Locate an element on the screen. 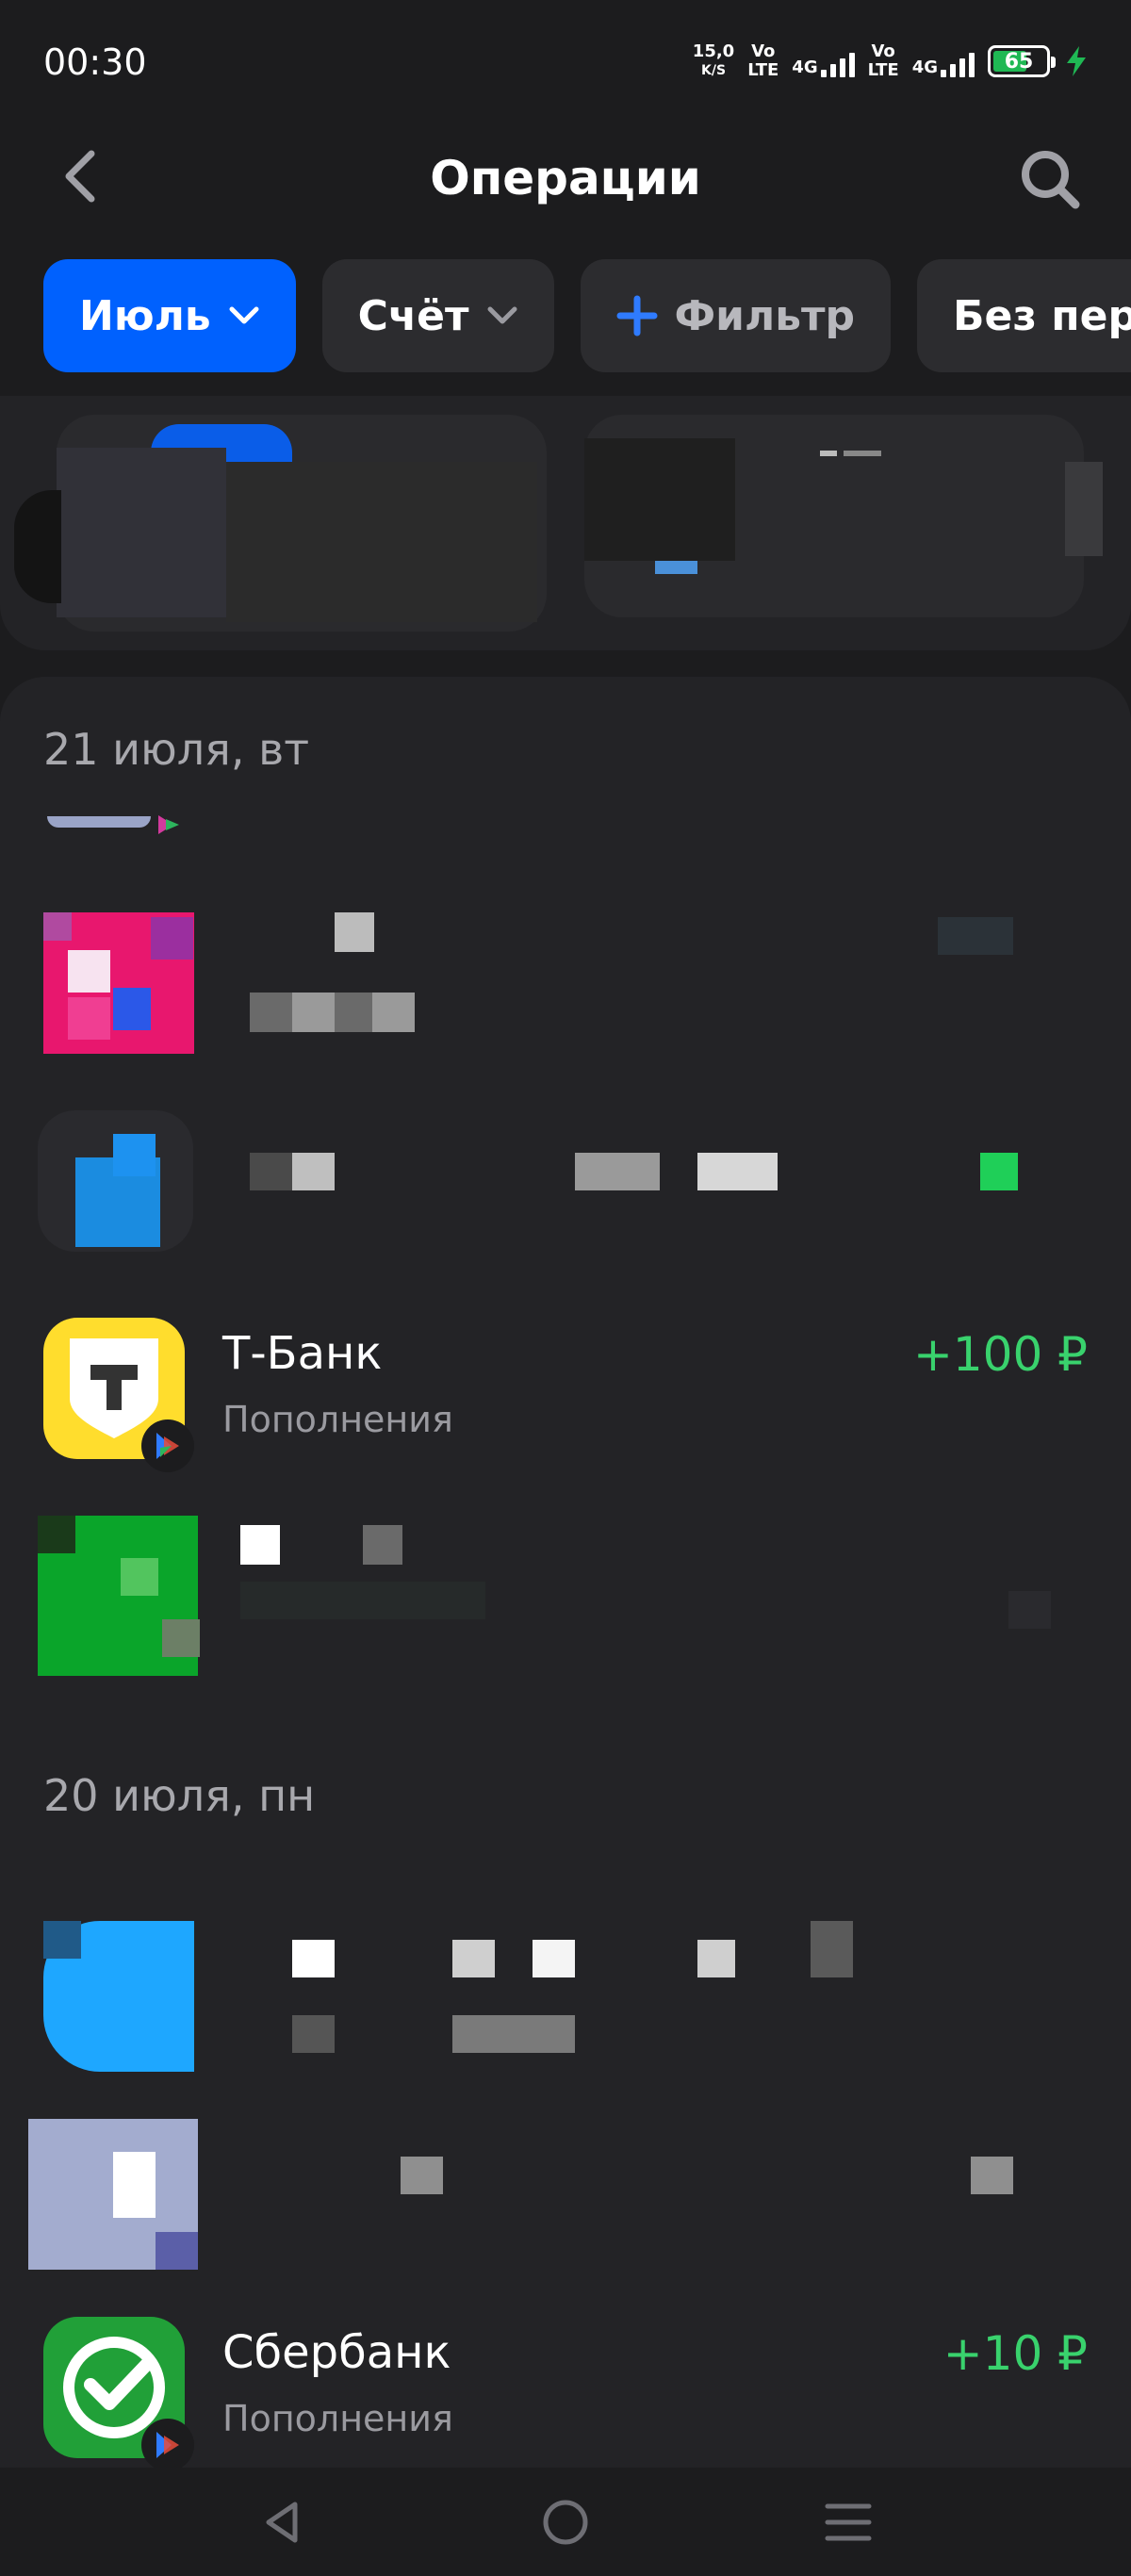 The image size is (1131, 2576). volte-tag-2: Vo LTE is located at coordinates (884, 61).